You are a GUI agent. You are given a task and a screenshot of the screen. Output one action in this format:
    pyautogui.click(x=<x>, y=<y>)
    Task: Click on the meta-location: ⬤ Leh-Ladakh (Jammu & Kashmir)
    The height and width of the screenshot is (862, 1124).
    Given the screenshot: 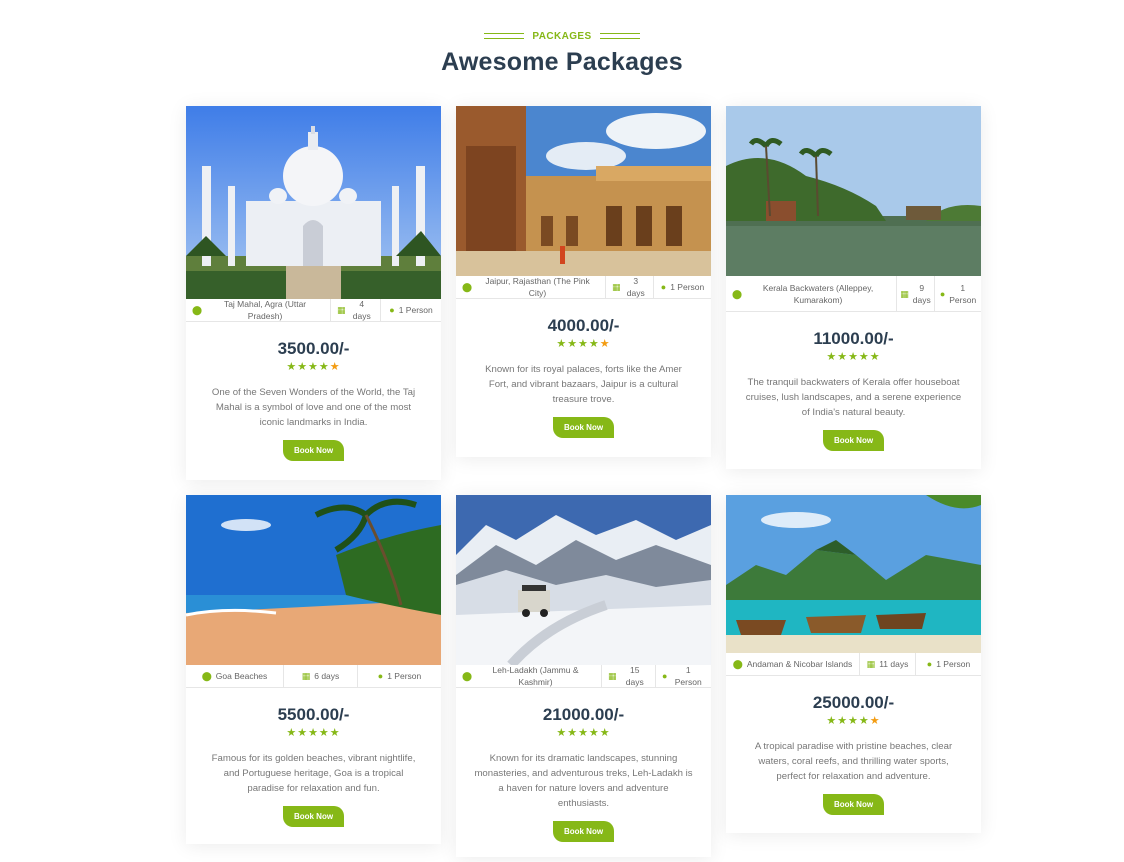 What is the action you would take?
    pyautogui.click(x=529, y=676)
    